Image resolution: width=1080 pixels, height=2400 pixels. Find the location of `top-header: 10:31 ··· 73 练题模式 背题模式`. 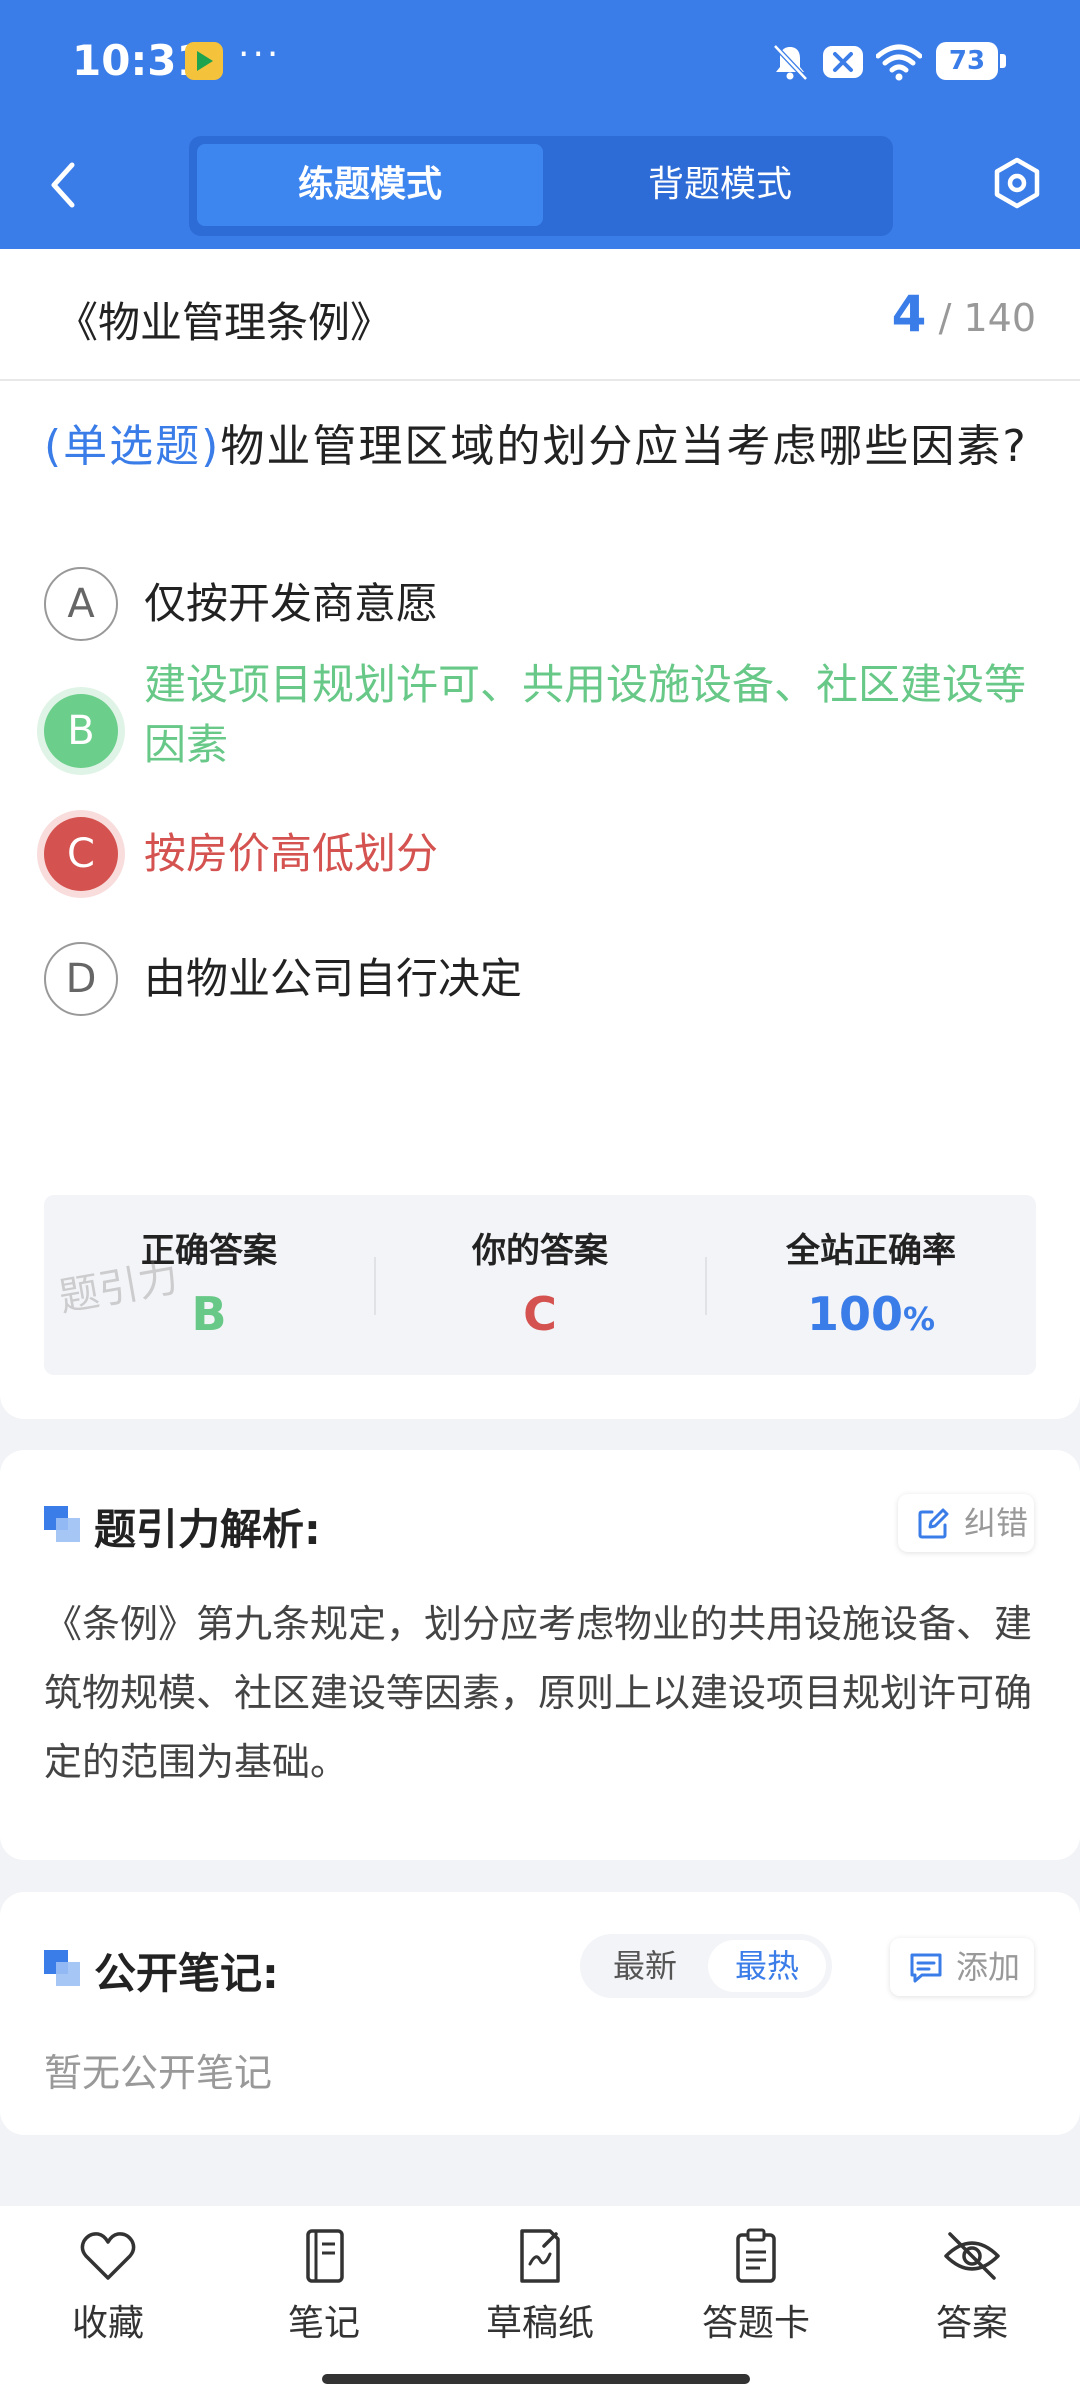

top-header: 10:31 ··· 73 练题模式 背题模式 is located at coordinates (540, 124).